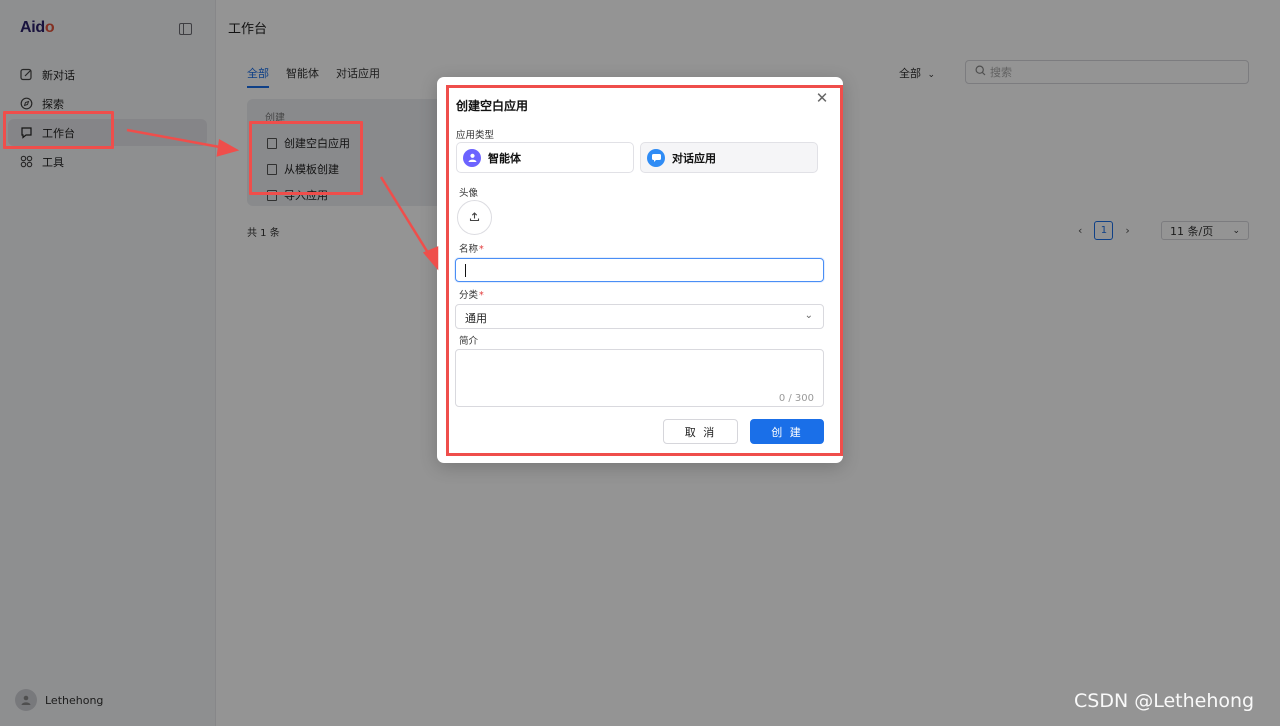 The height and width of the screenshot is (726, 1280). What do you see at coordinates (306, 158) in the screenshot?
I see `annotation-highlight-create-options` at bounding box center [306, 158].